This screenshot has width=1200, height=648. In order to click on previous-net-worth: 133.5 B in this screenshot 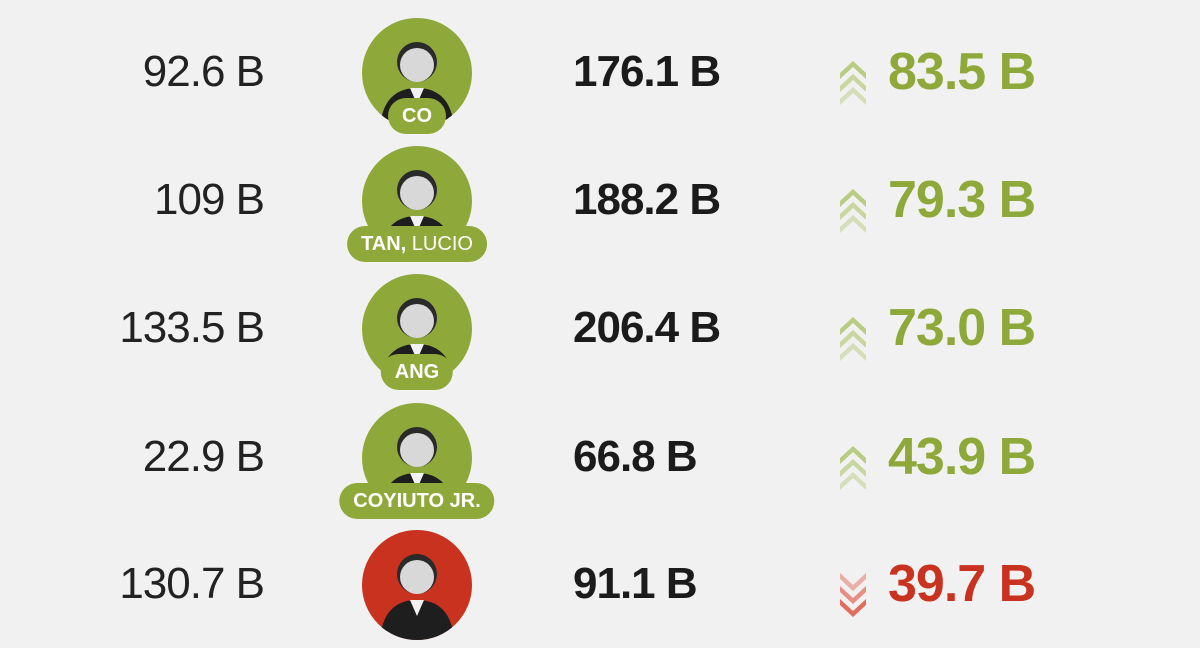, I will do `click(192, 327)`.